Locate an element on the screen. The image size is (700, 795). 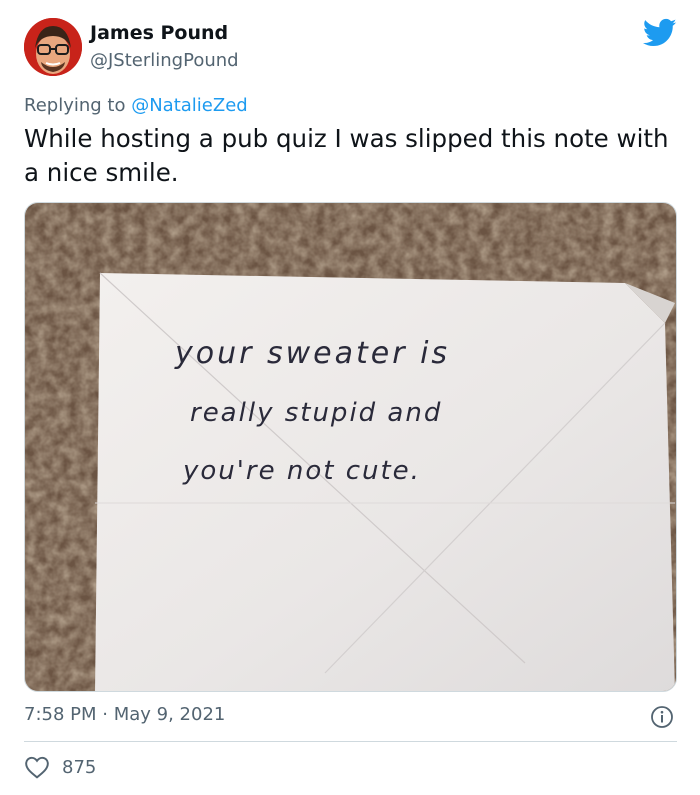
tweet-date: May 9, 2021 is located at coordinates (169, 714).